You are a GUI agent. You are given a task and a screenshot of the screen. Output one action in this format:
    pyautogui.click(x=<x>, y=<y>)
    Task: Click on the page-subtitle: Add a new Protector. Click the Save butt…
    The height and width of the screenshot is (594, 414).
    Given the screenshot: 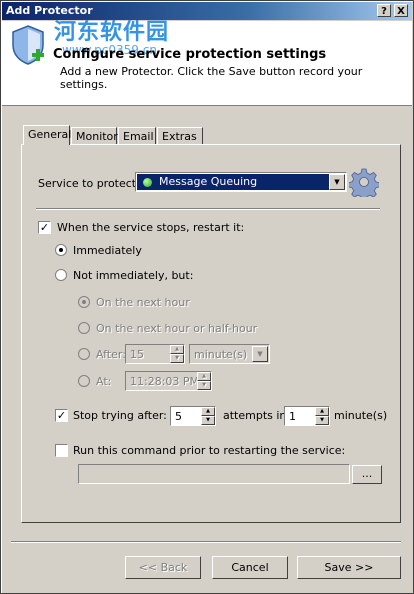 What is the action you would take?
    pyautogui.click(x=211, y=78)
    